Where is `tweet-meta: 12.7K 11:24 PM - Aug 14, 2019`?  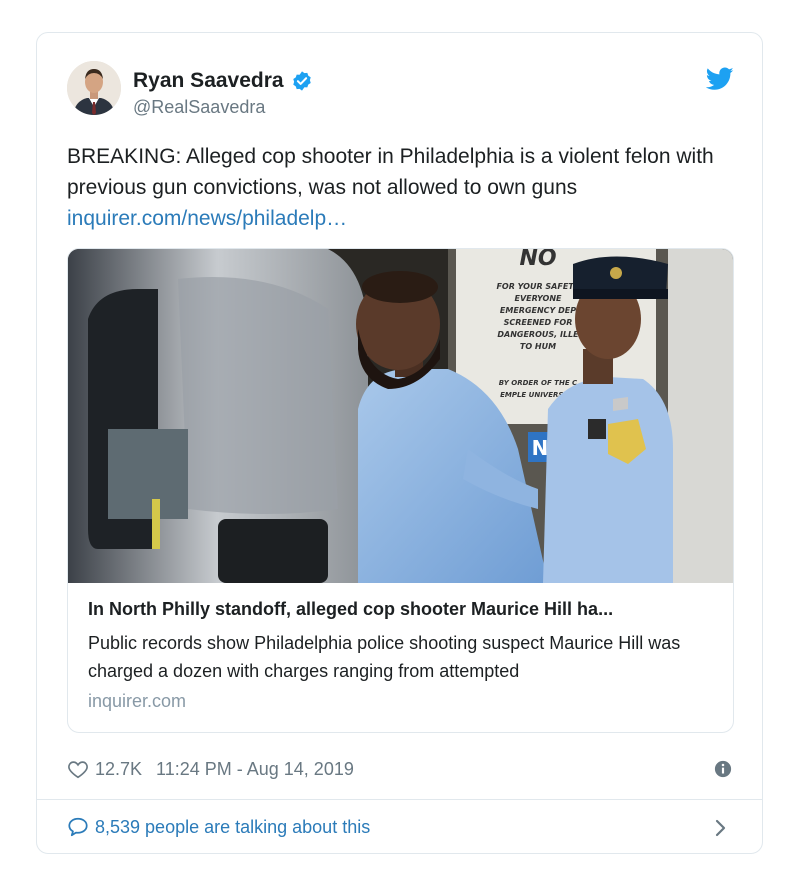
tweet-meta: 12.7K 11:24 PM - Aug 14, 2019 is located at coordinates (210, 769).